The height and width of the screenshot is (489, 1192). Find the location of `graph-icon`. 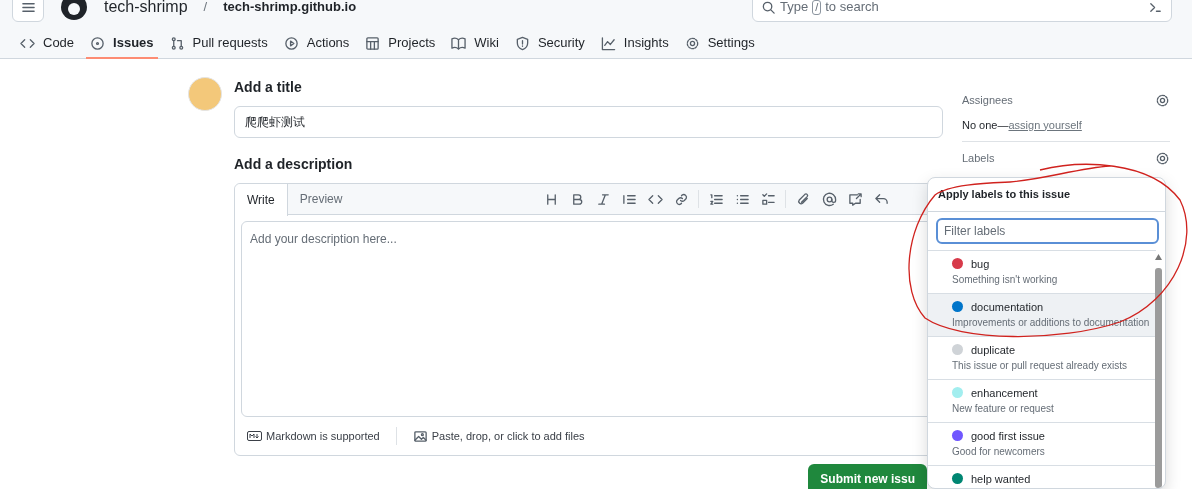

graph-icon is located at coordinates (608, 43).